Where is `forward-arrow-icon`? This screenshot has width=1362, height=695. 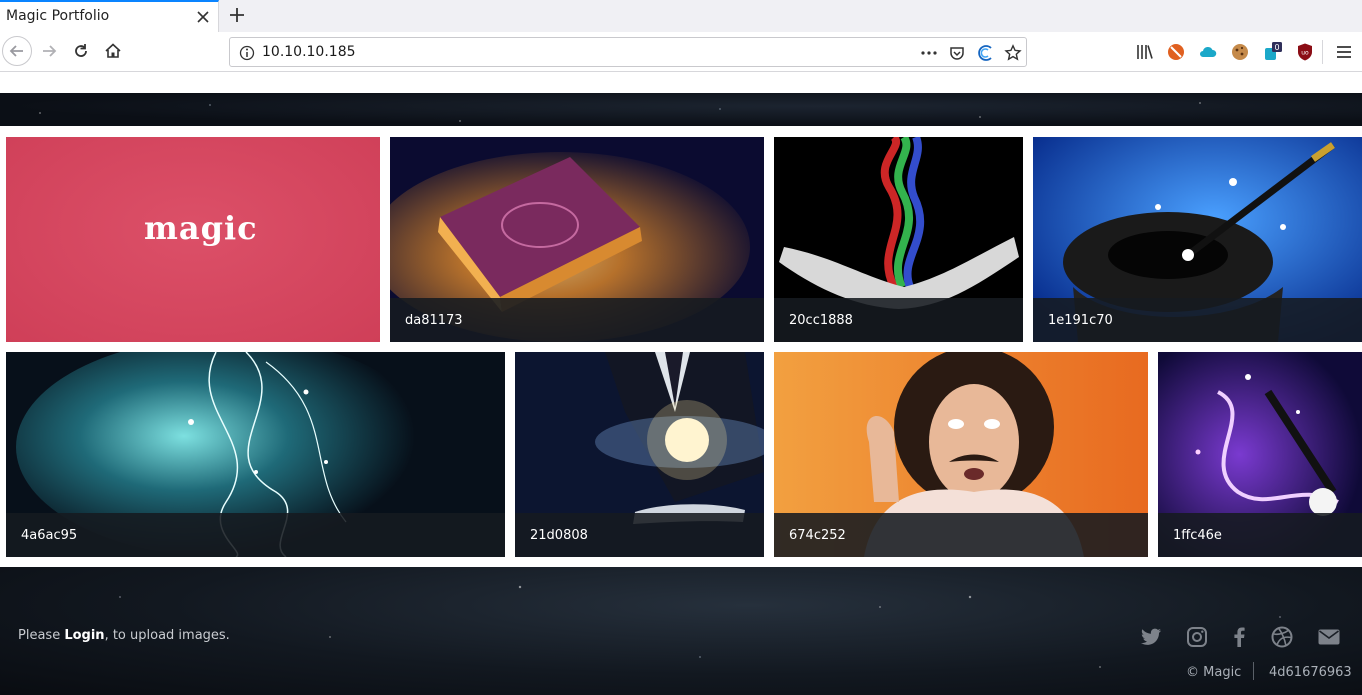 forward-arrow-icon is located at coordinates (50, 51).